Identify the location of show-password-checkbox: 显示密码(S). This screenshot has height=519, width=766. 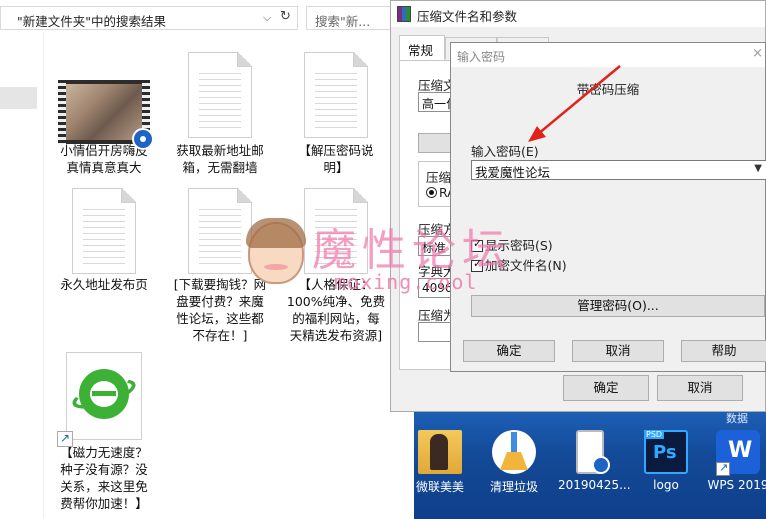
(512, 244).